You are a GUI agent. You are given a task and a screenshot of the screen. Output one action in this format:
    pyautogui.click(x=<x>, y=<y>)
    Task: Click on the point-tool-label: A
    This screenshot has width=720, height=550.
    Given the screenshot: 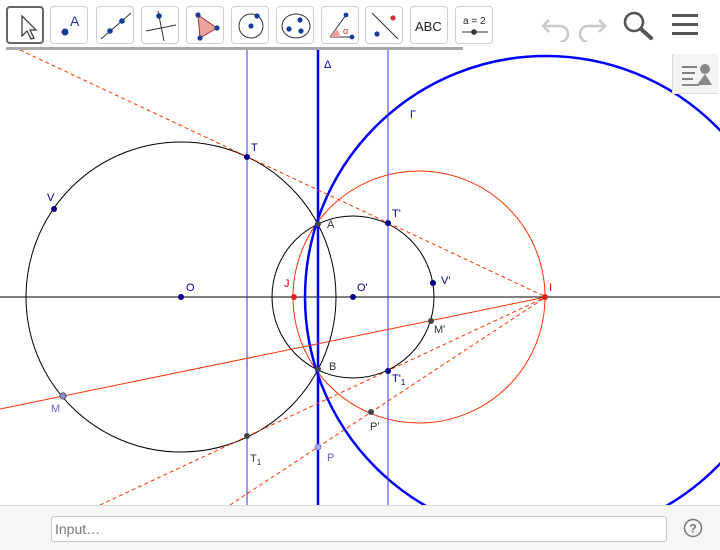 What is the action you would take?
    pyautogui.click(x=75, y=21)
    